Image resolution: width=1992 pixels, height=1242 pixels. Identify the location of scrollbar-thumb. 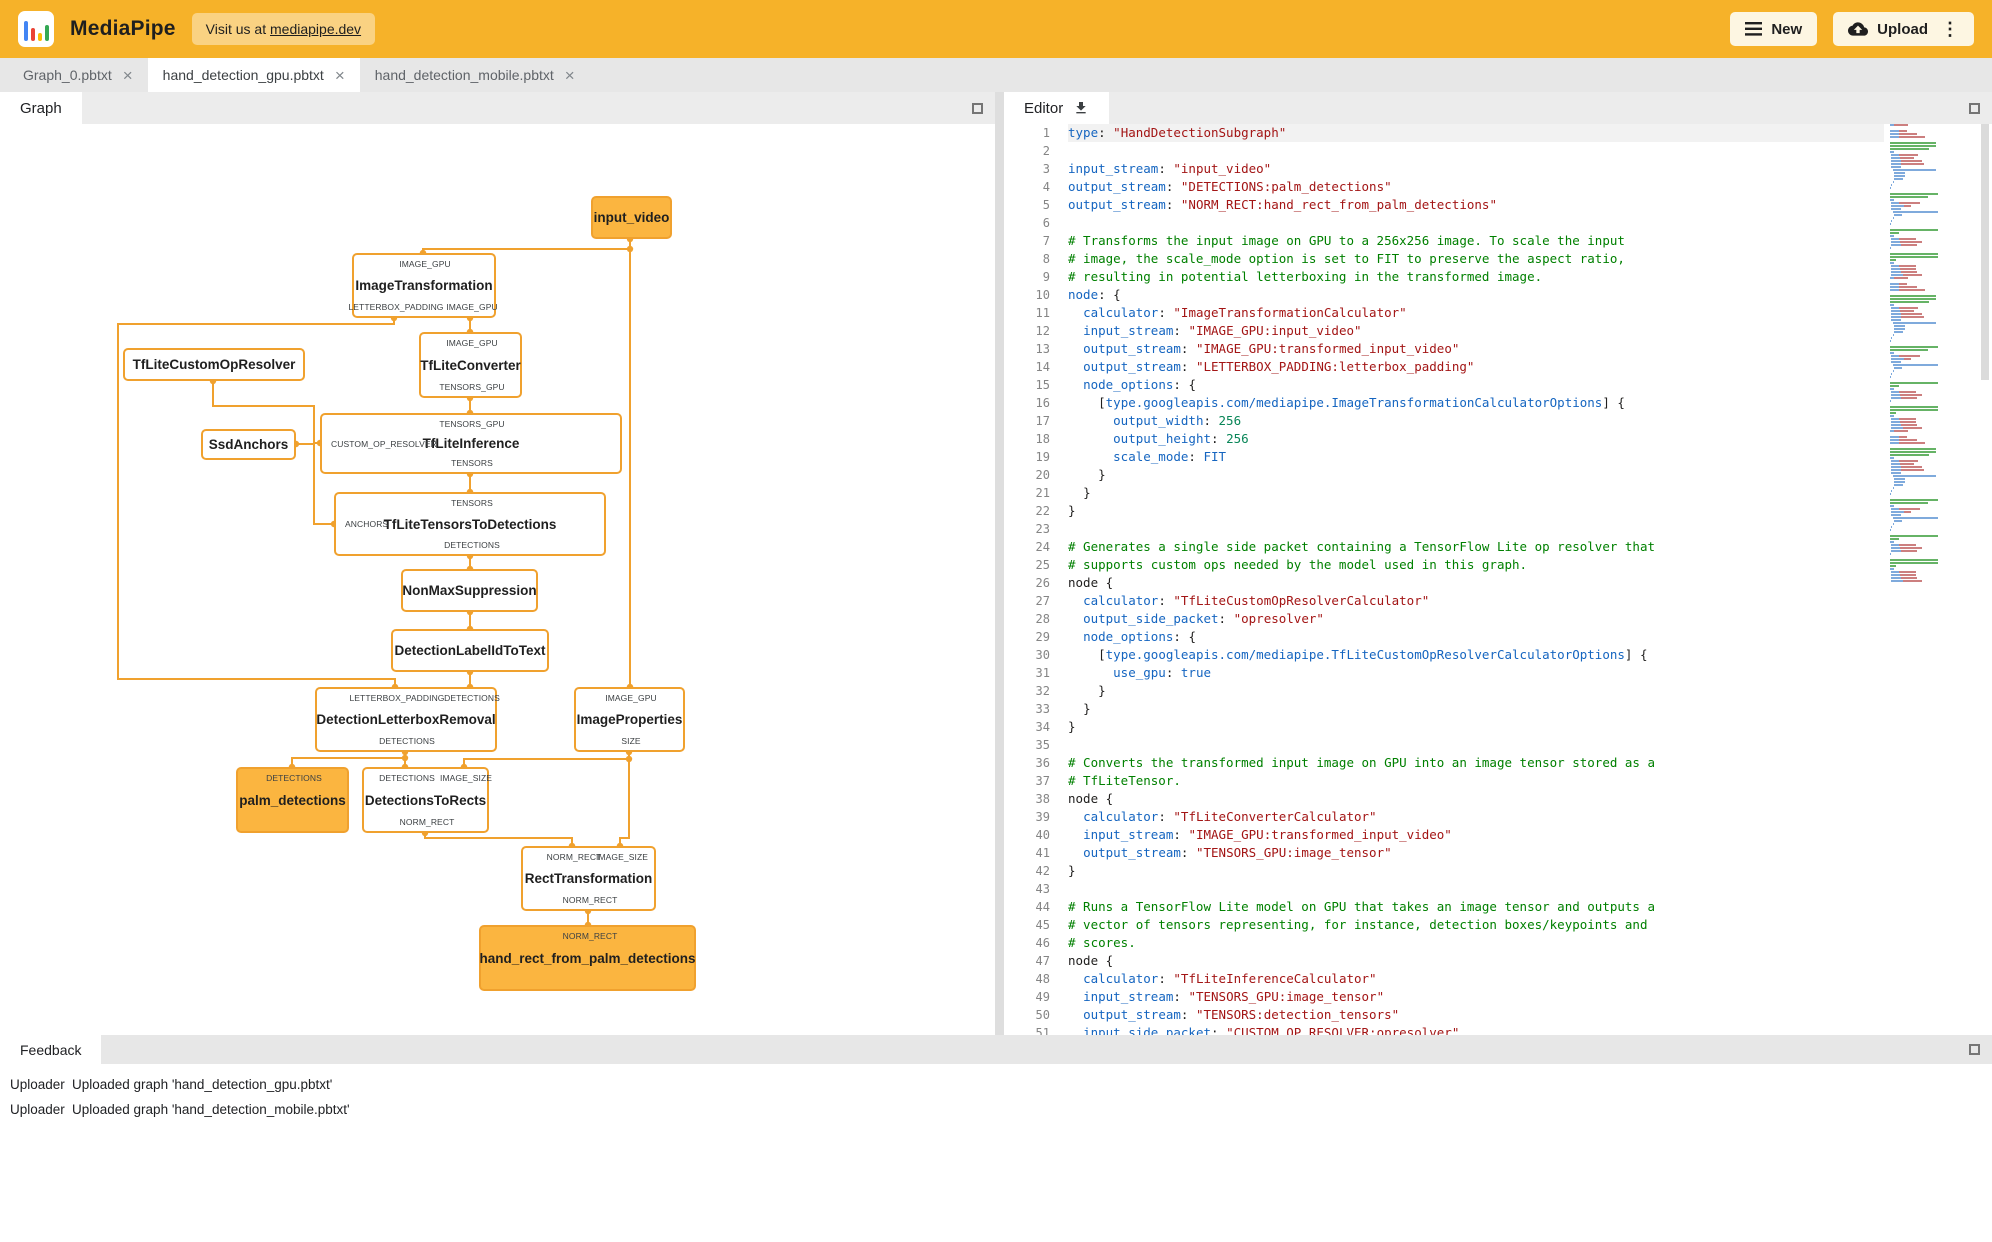
(1985, 252).